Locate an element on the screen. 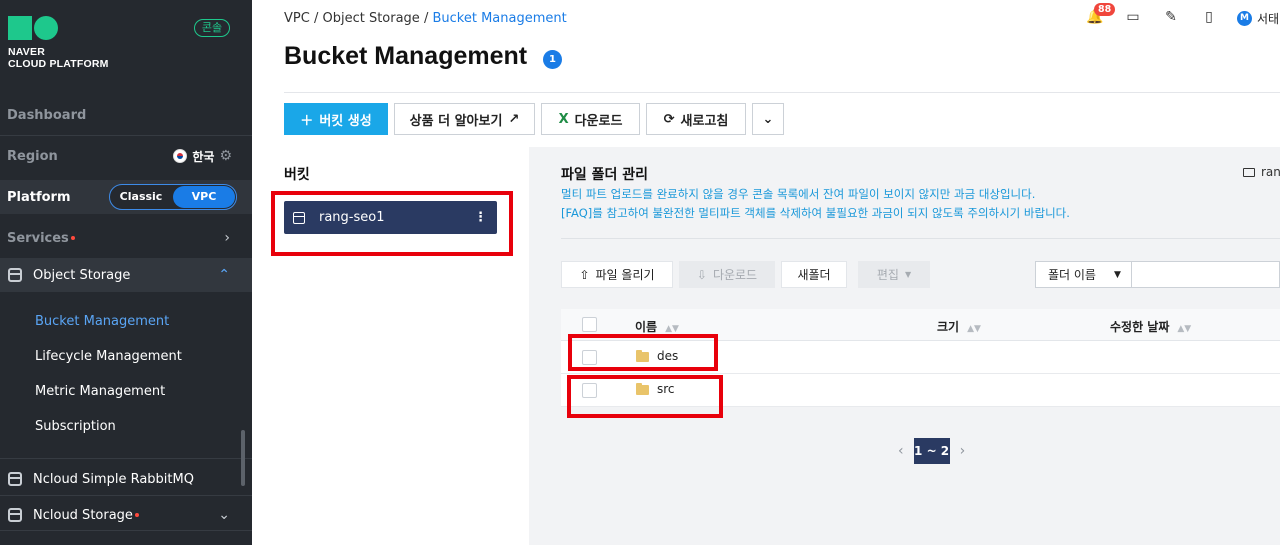 Image resolution: width=1280 pixels, height=545 pixels. next-page-icon: › is located at coordinates (963, 451).